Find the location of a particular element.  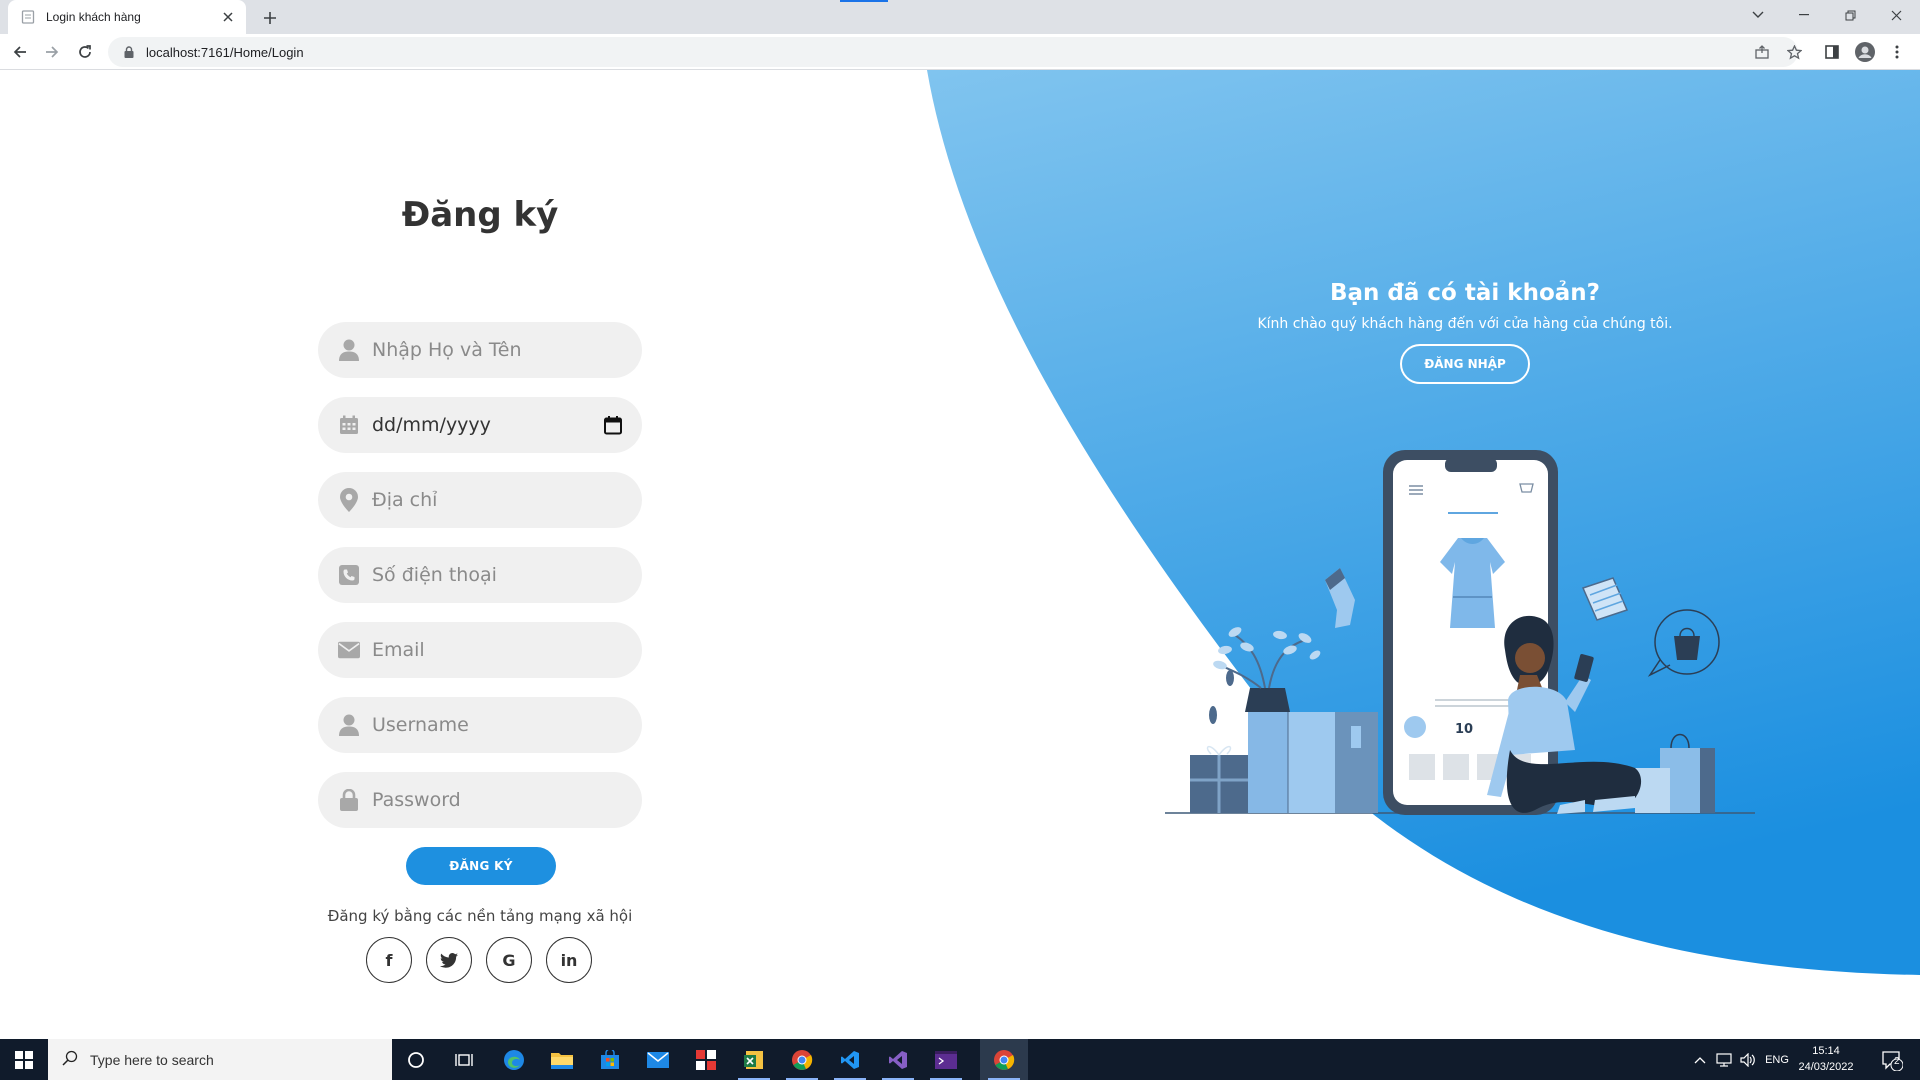

password-input is located at coordinates (498, 800).